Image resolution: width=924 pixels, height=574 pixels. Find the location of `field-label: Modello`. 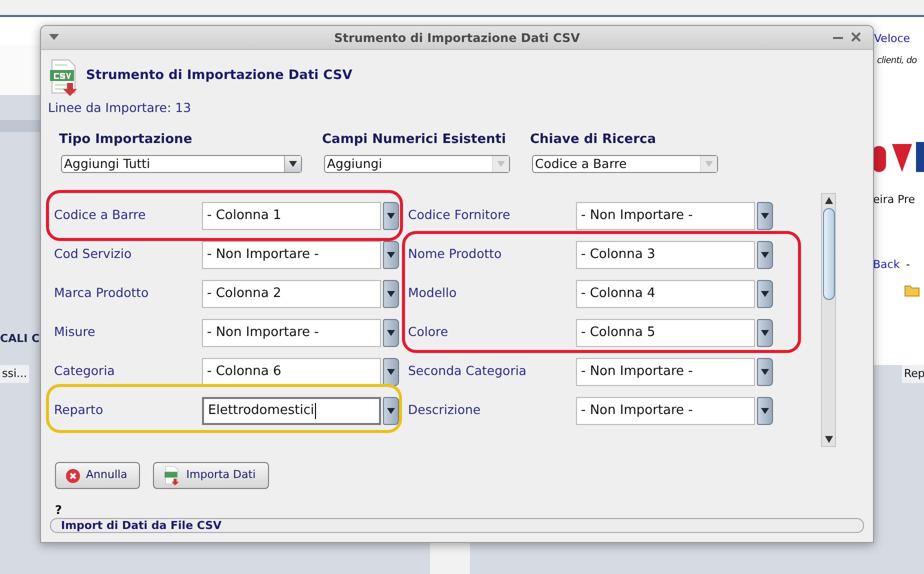

field-label: Modello is located at coordinates (433, 293).